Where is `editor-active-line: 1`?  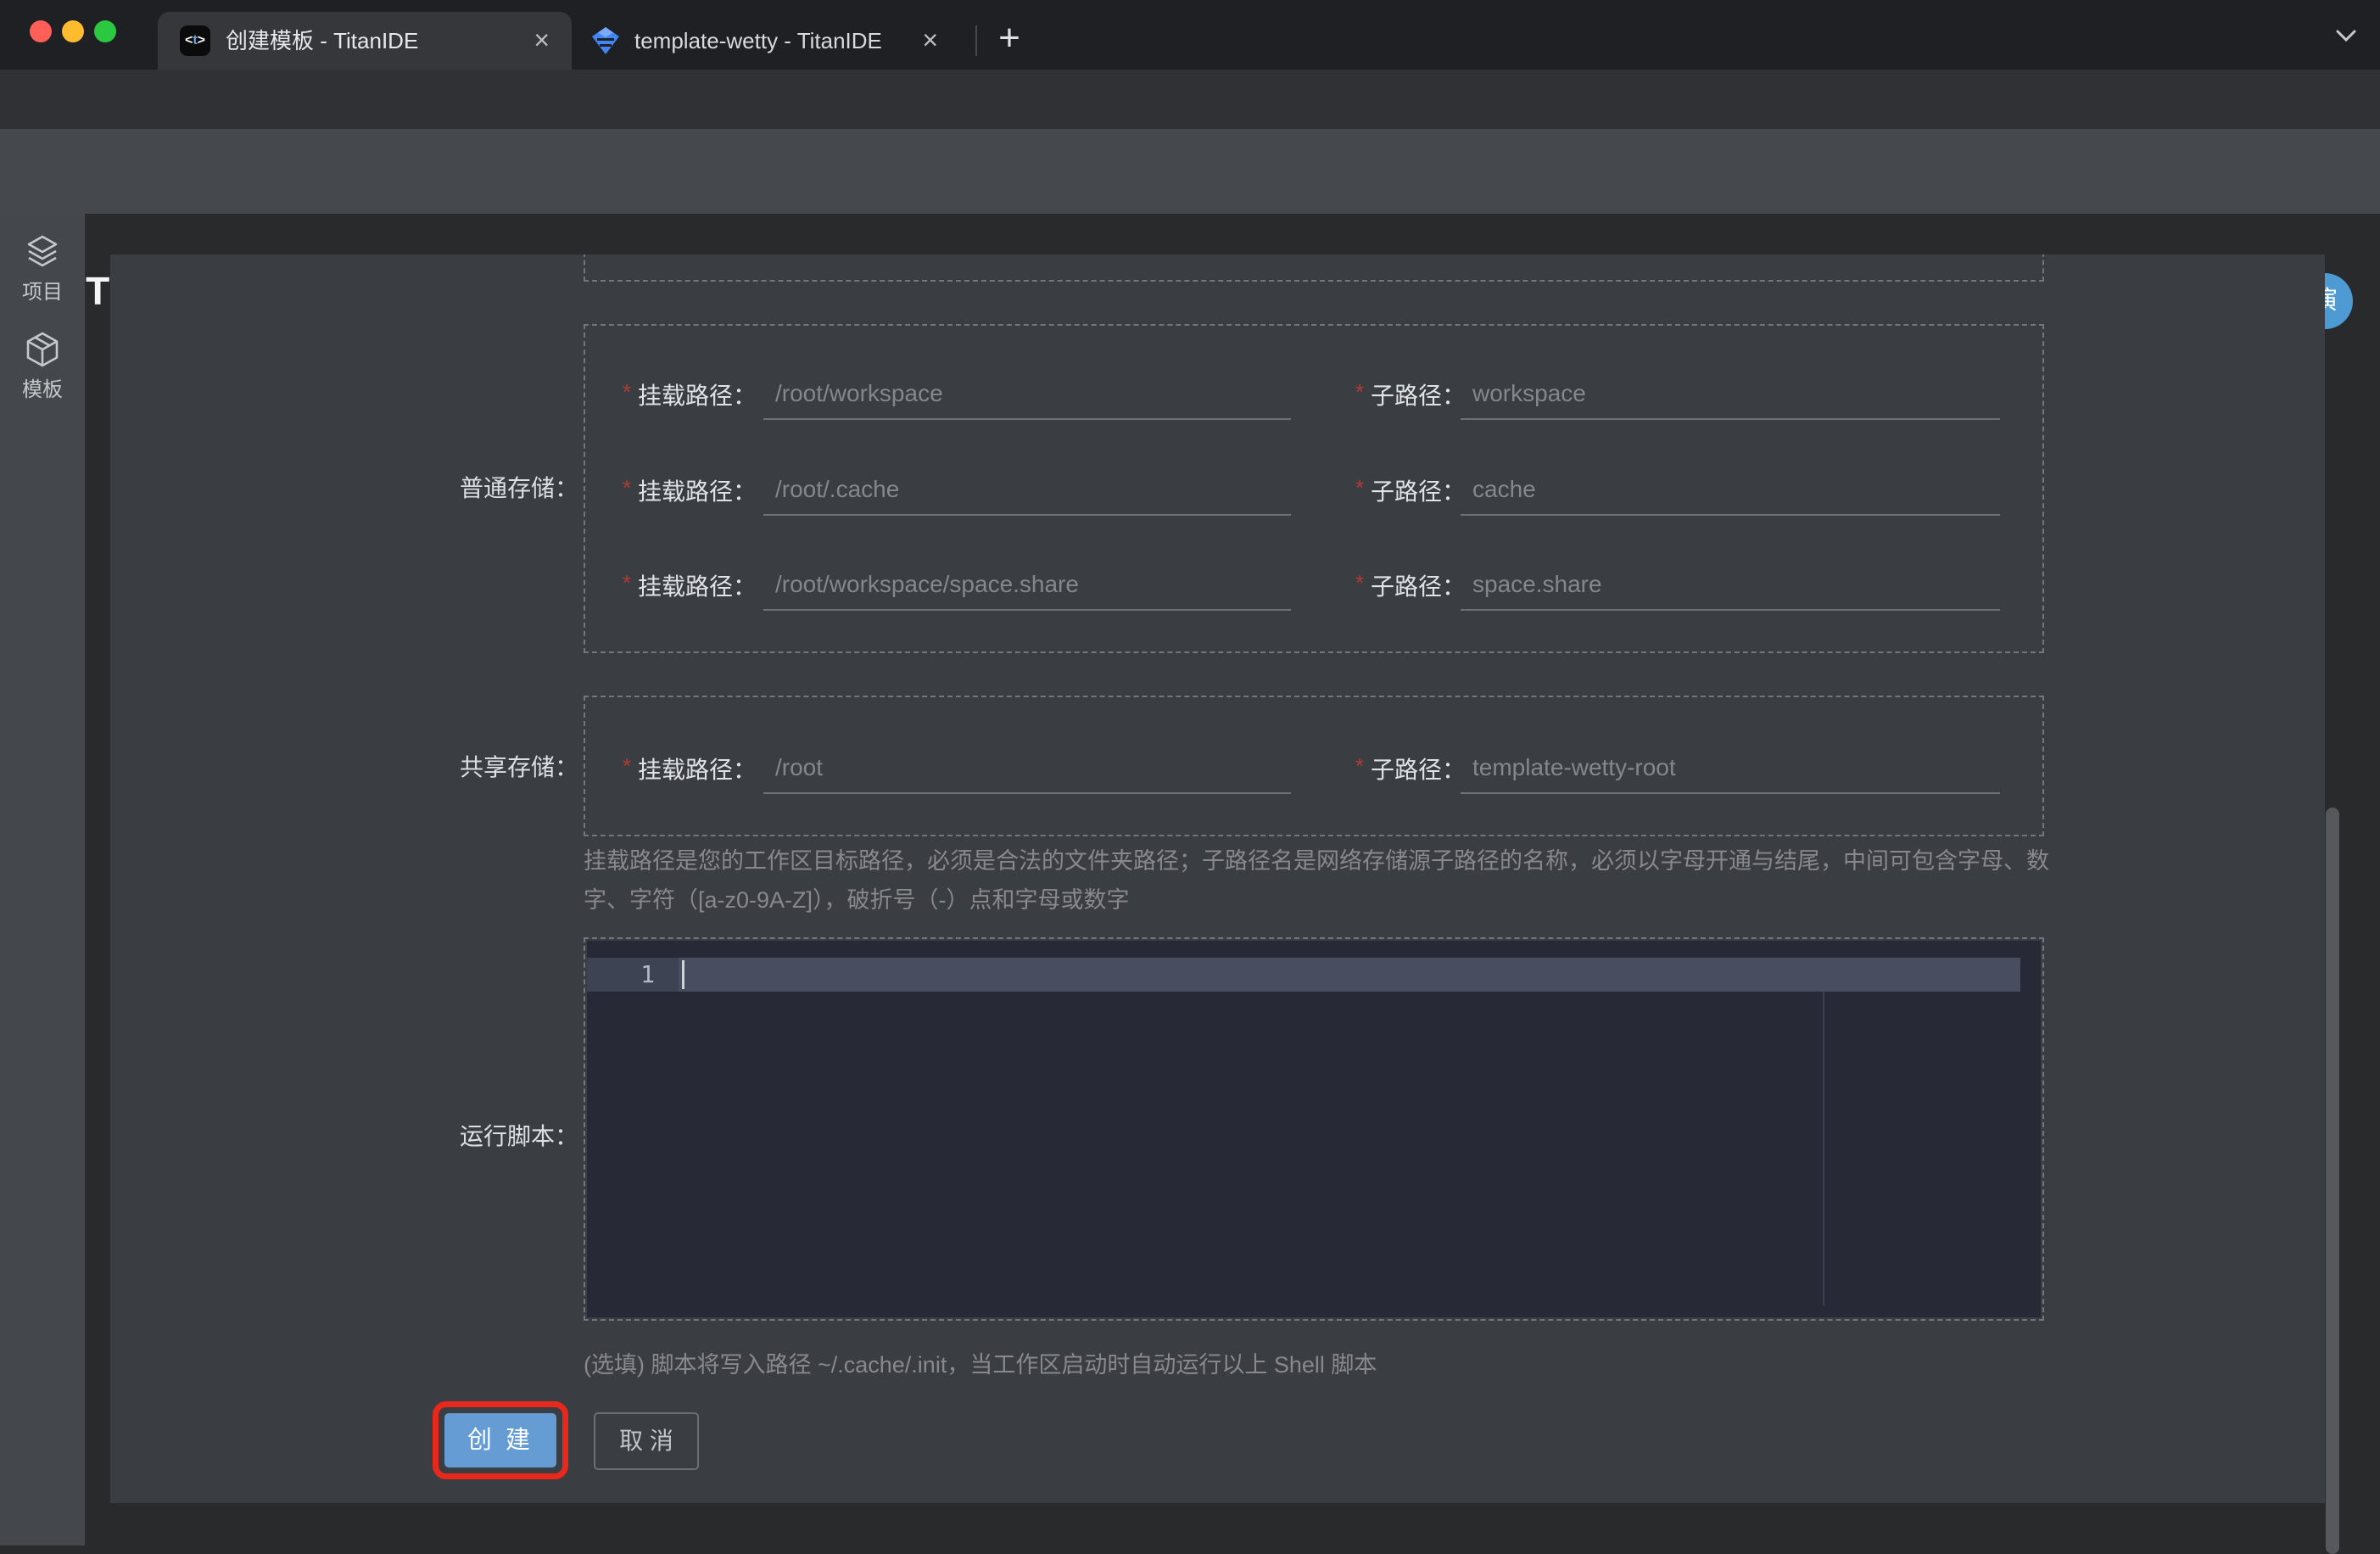
editor-active-line: 1 is located at coordinates (1303, 975).